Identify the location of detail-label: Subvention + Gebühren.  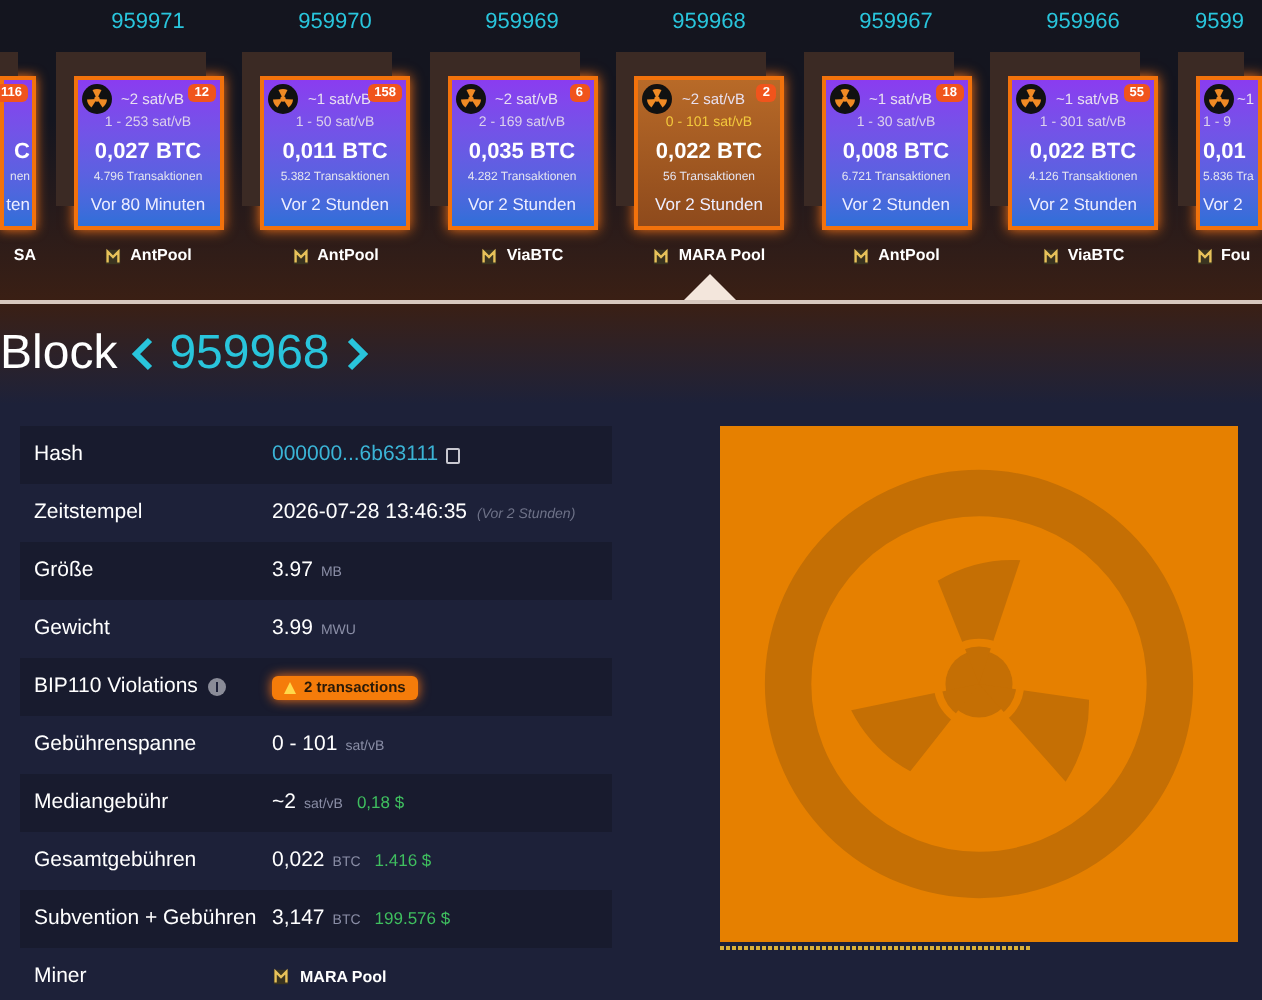
(145, 918).